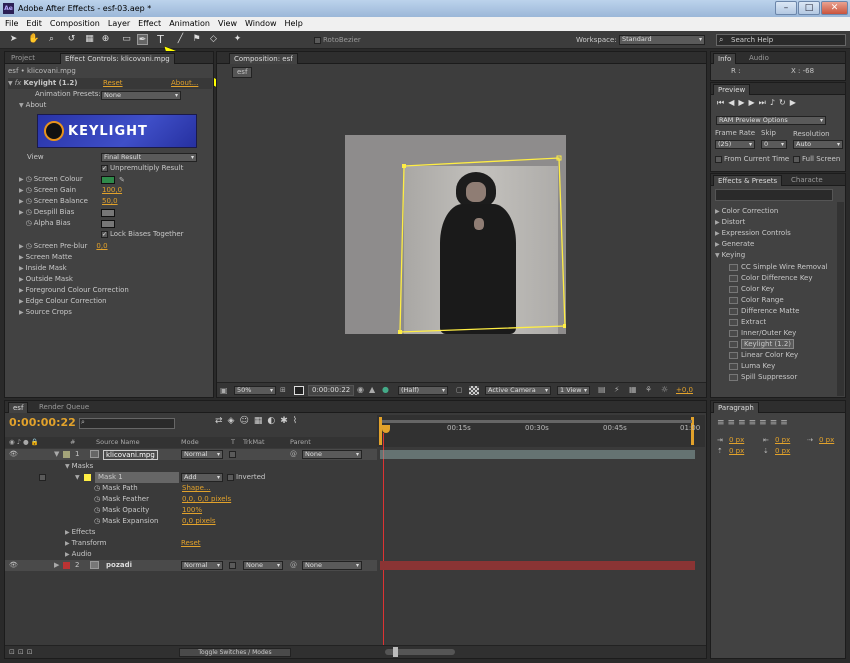 The height and width of the screenshot is (663, 850). What do you see at coordinates (764, 102) in the screenshot?
I see `last-frame-icon: ⏭` at bounding box center [764, 102].